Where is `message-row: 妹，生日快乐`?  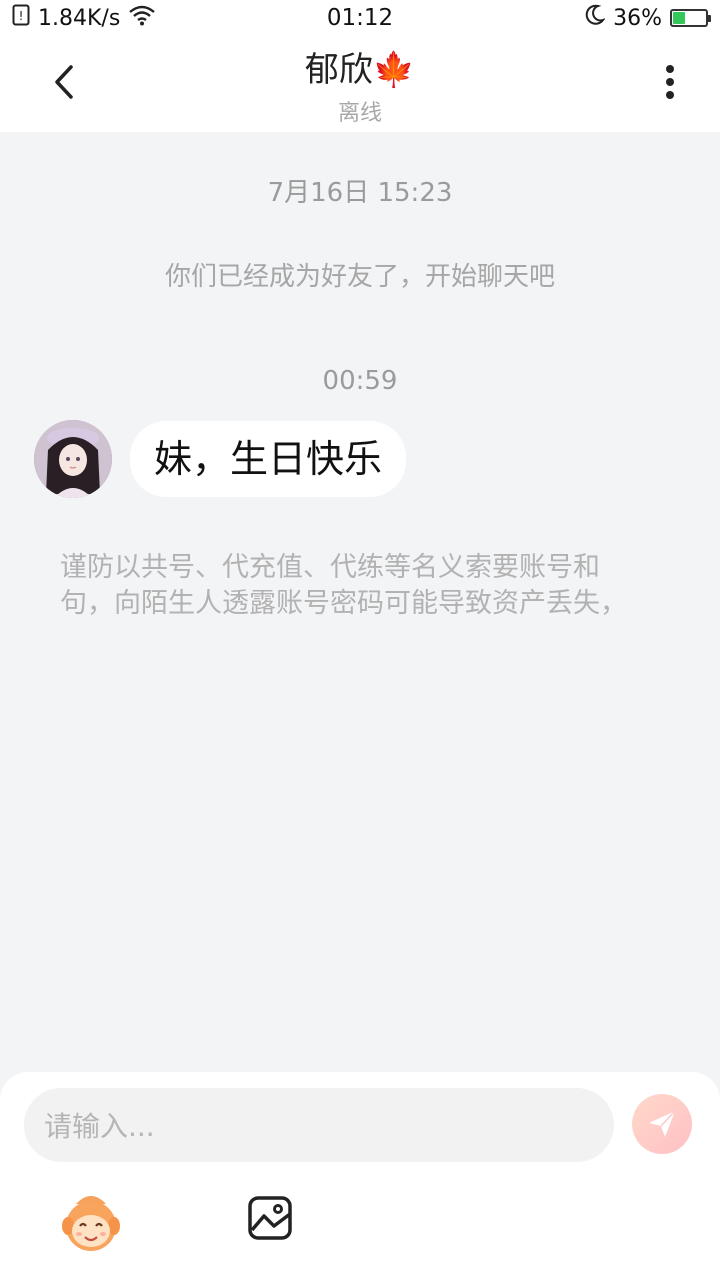 message-row: 妹，生日快乐 is located at coordinates (220, 459).